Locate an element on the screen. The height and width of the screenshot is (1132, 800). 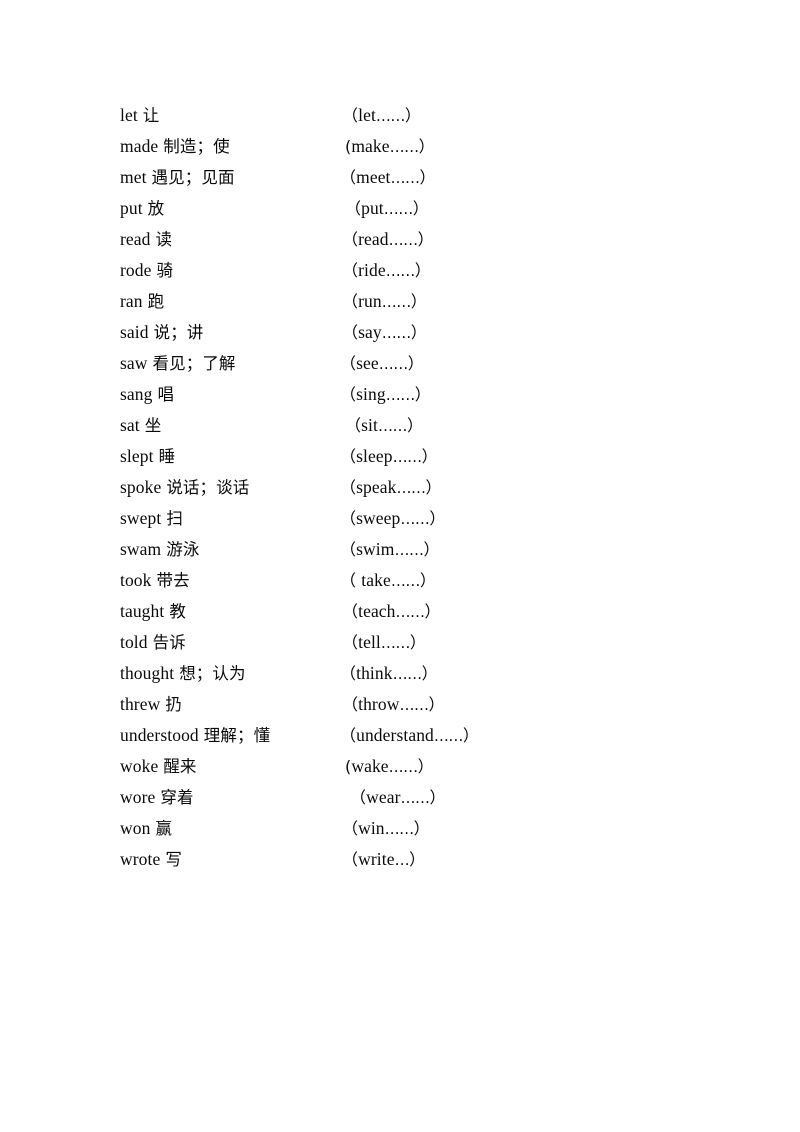
verb-base-form: （write…） is located at coordinates (383, 860).